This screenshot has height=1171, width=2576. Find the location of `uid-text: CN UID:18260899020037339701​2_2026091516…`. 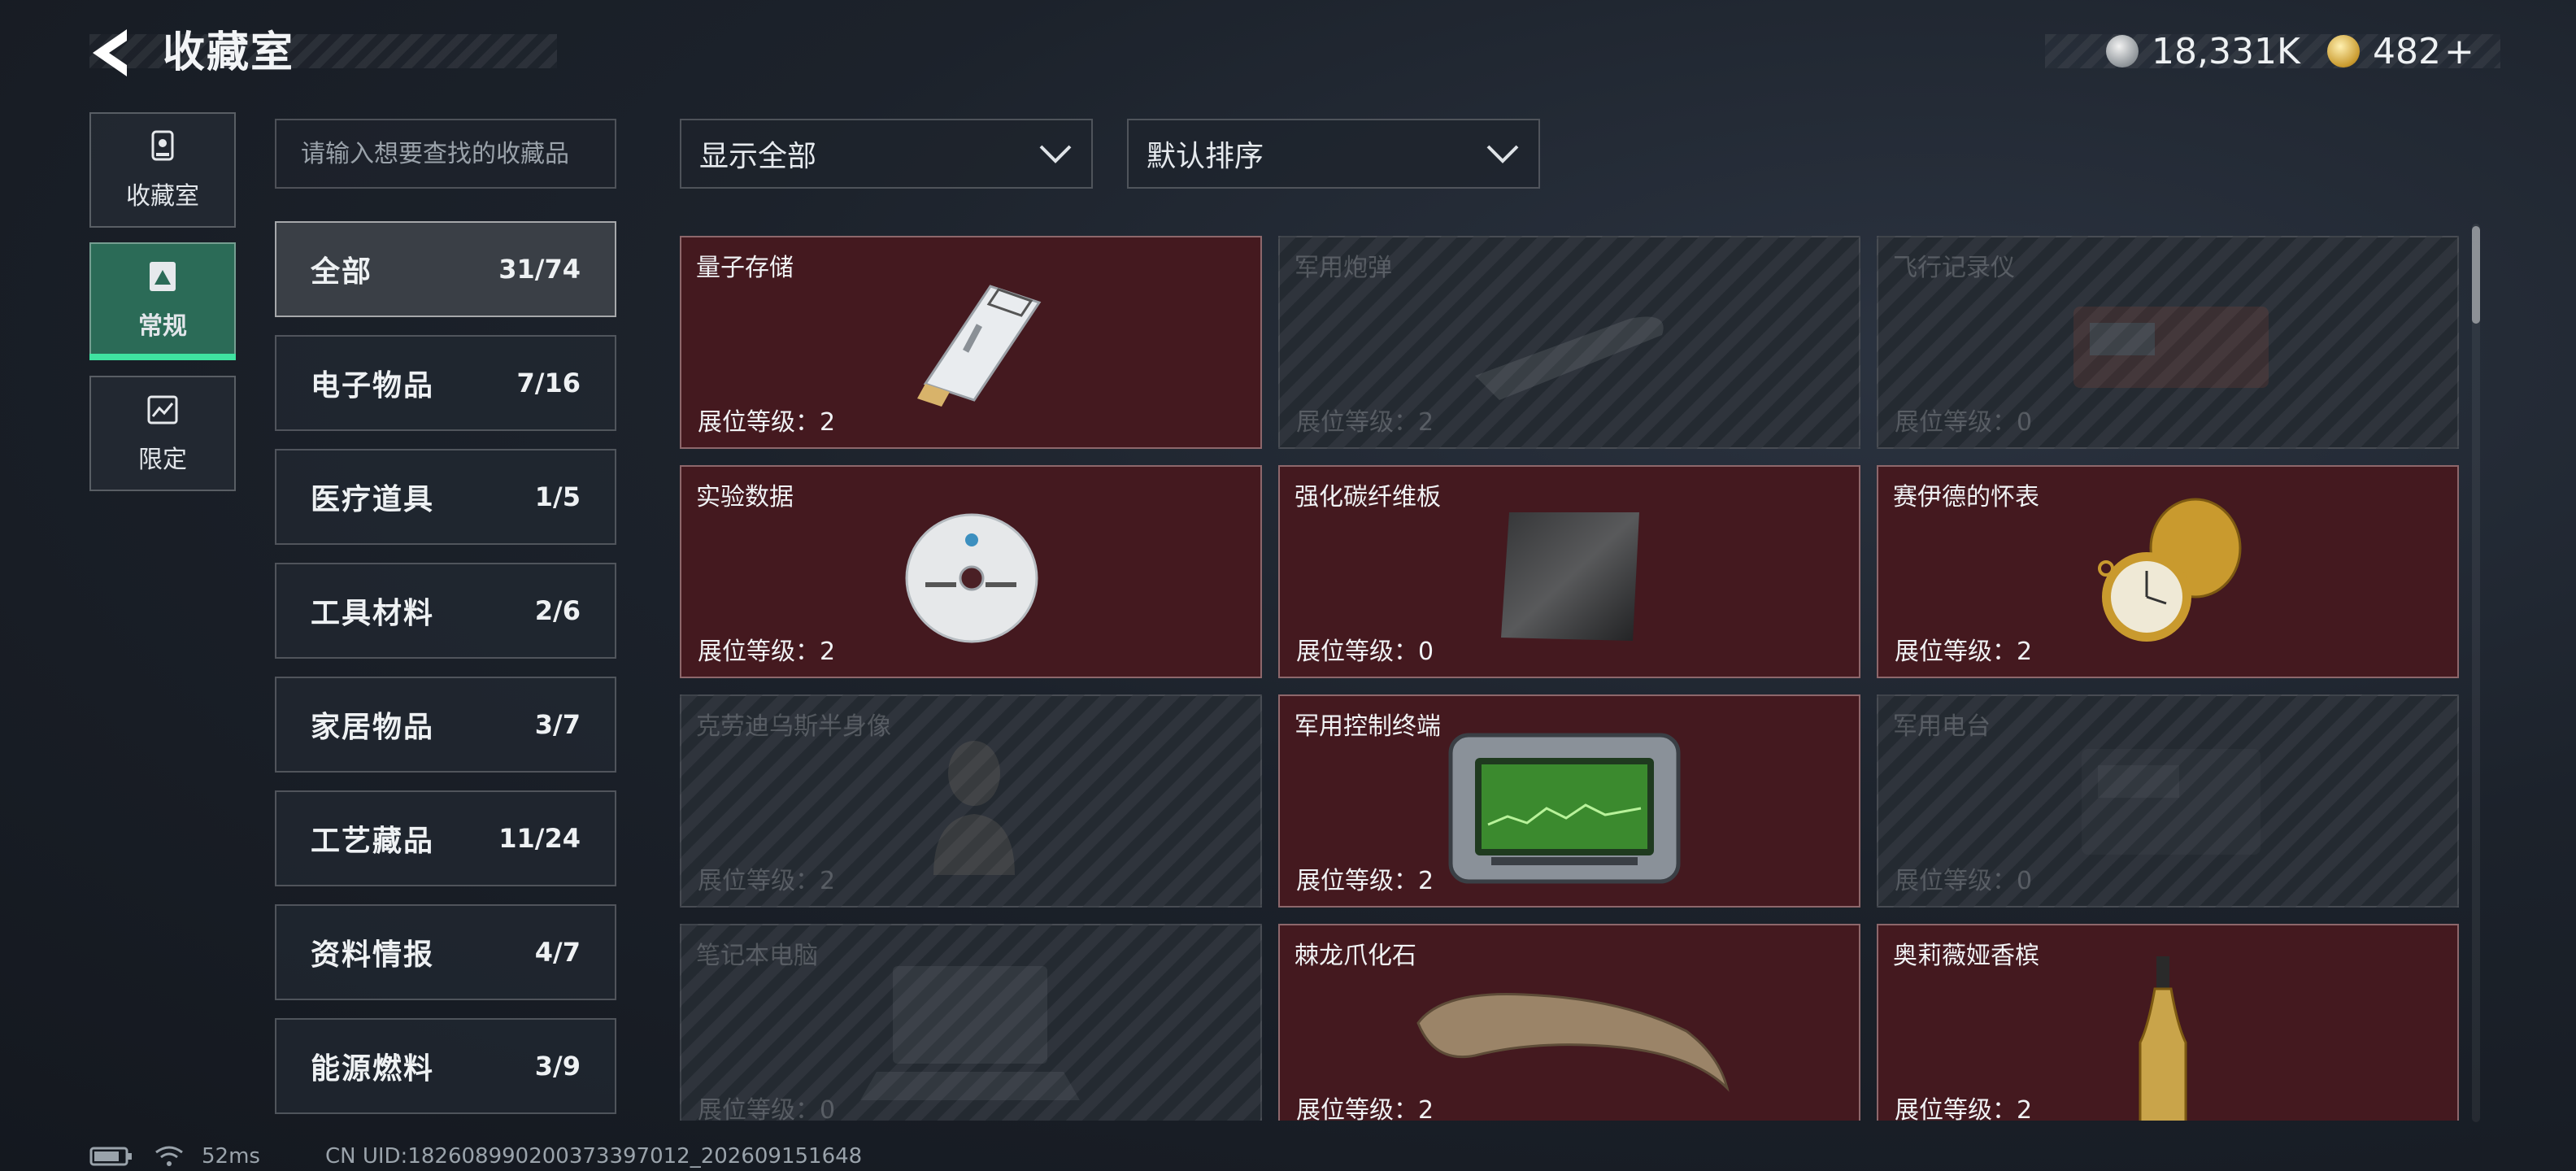

uid-text: CN UID:18260899020037339701​2_2026091516… is located at coordinates (593, 1156).